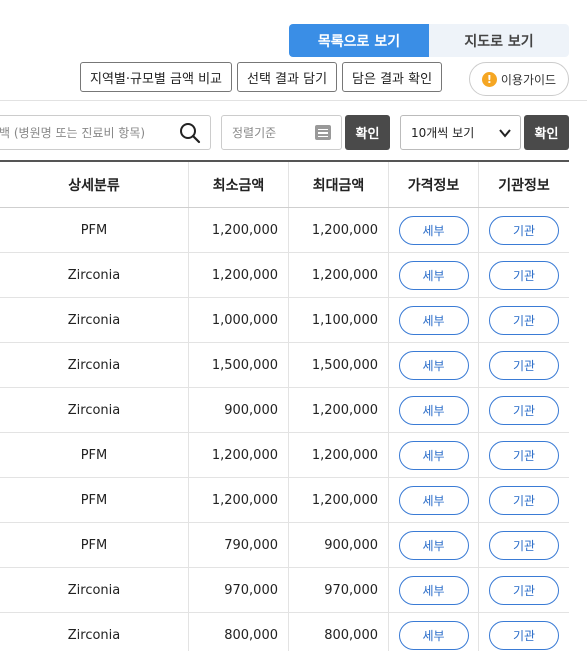 This screenshot has height=651, width=587. What do you see at coordinates (443, 133) in the screenshot?
I see `page-size-value: 10개씩 보기` at bounding box center [443, 133].